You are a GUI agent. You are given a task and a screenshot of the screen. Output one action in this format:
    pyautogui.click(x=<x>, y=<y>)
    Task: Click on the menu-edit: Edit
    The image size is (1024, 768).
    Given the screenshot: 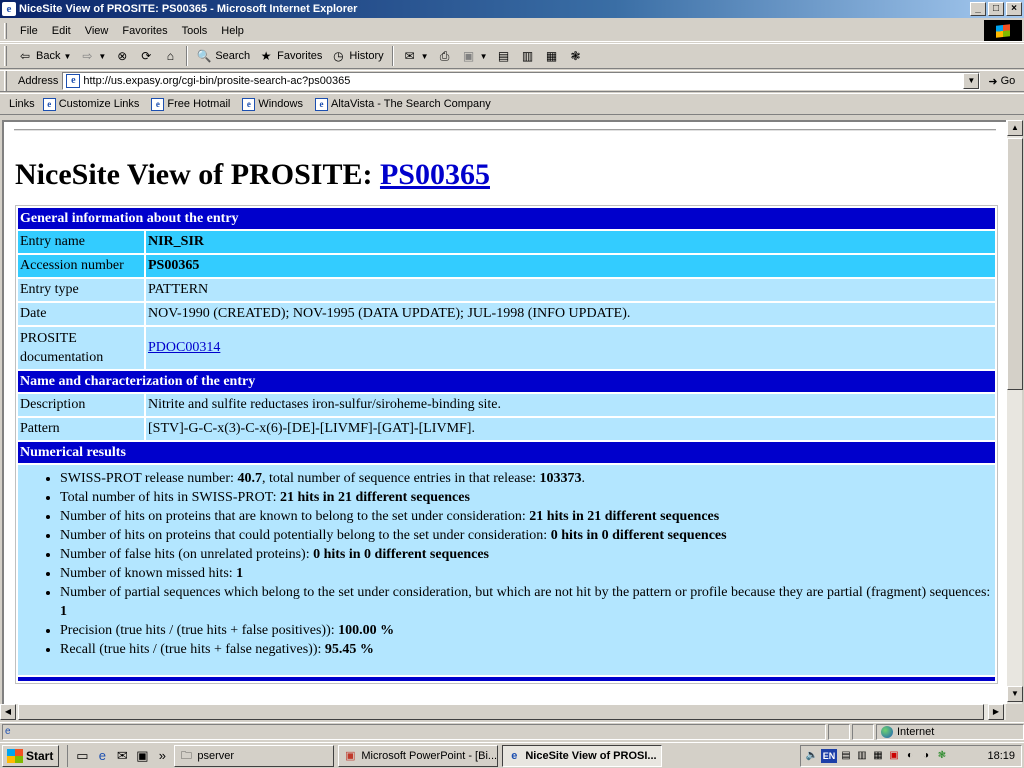 What is the action you would take?
    pyautogui.click(x=61, y=31)
    